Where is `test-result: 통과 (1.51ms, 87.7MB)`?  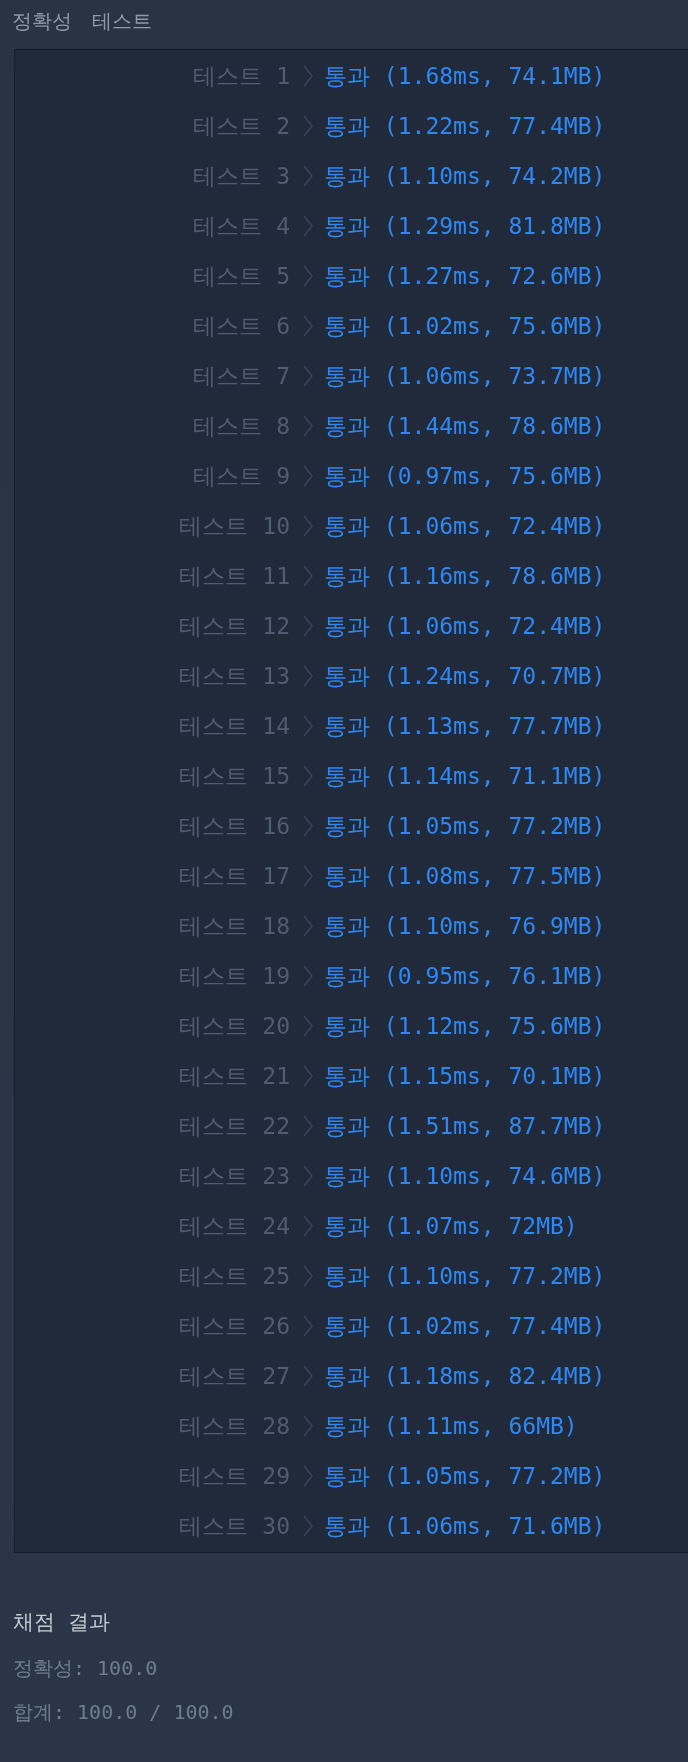 test-result: 통과 (1.51ms, 87.7MB) is located at coordinates (465, 1126).